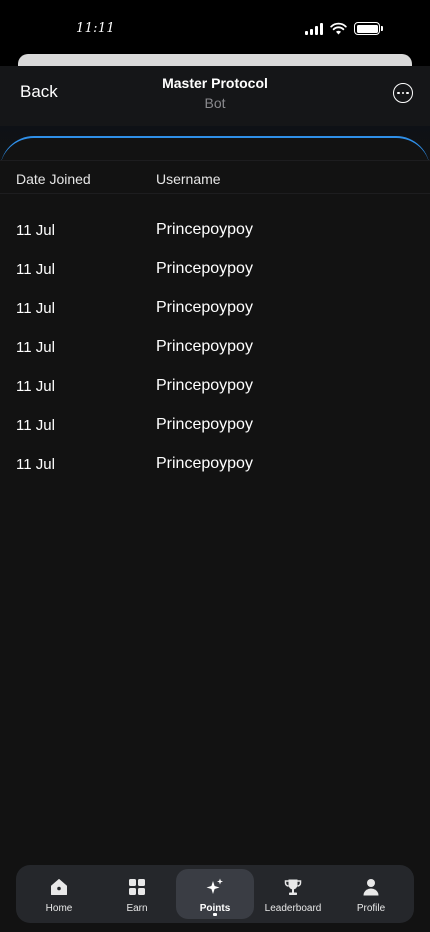 This screenshot has height=932, width=430. Describe the element at coordinates (215, 103) in the screenshot. I see `header-subtitle: Bot` at that location.